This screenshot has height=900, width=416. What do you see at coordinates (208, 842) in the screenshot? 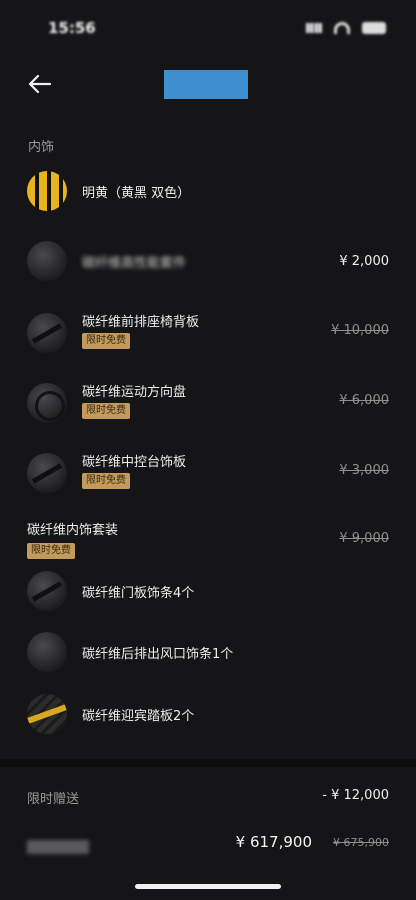
I see `total-bar: ¥ 617,900 ¥ 675,900` at bounding box center [208, 842].